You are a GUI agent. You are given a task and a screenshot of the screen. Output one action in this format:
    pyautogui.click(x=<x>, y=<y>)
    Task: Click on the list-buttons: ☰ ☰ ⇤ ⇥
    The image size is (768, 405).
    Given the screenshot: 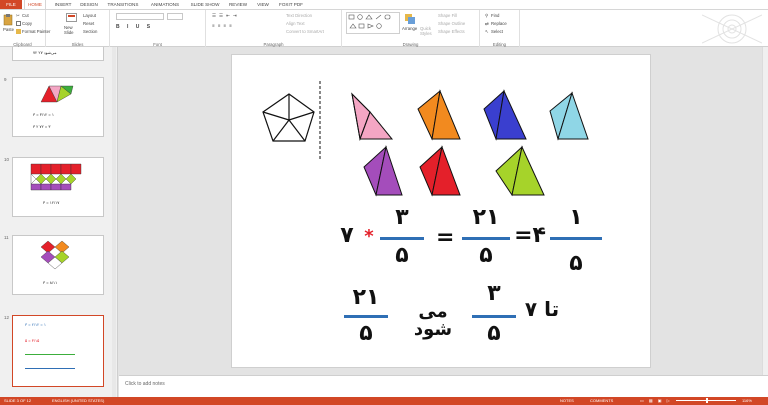 What is the action you would take?
    pyautogui.click(x=225, y=16)
    